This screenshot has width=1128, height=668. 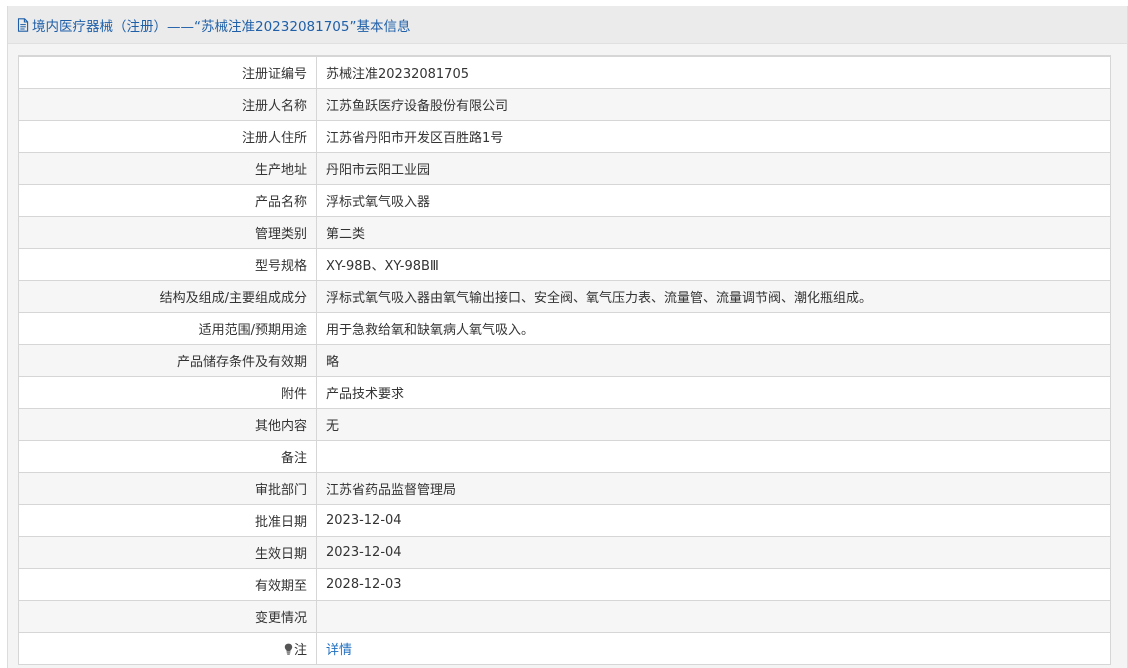 What do you see at coordinates (713, 232) in the screenshot?
I see `row-value: 第二类` at bounding box center [713, 232].